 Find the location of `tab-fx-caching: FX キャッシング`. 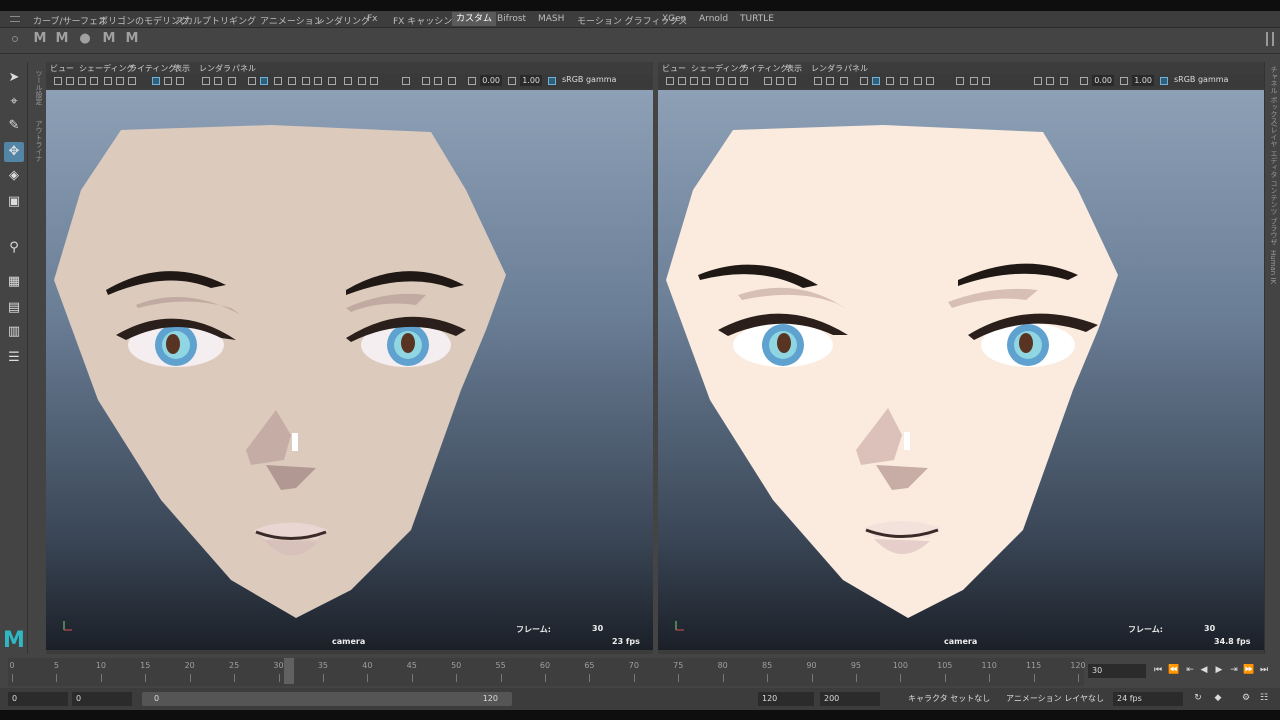

tab-fx-caching: FX キャッシング is located at coordinates (427, 20).